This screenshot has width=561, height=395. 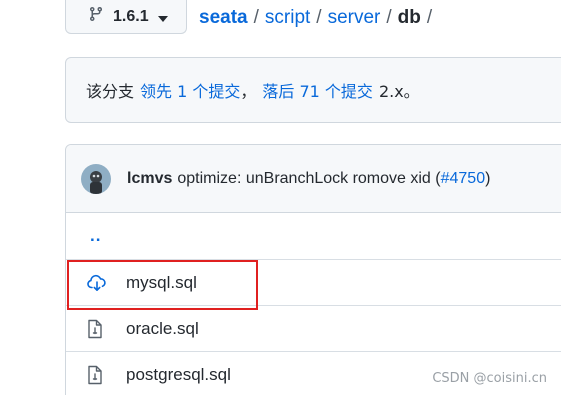 I want to click on branch-info-suffix: 2.x。, so click(x=399, y=91).